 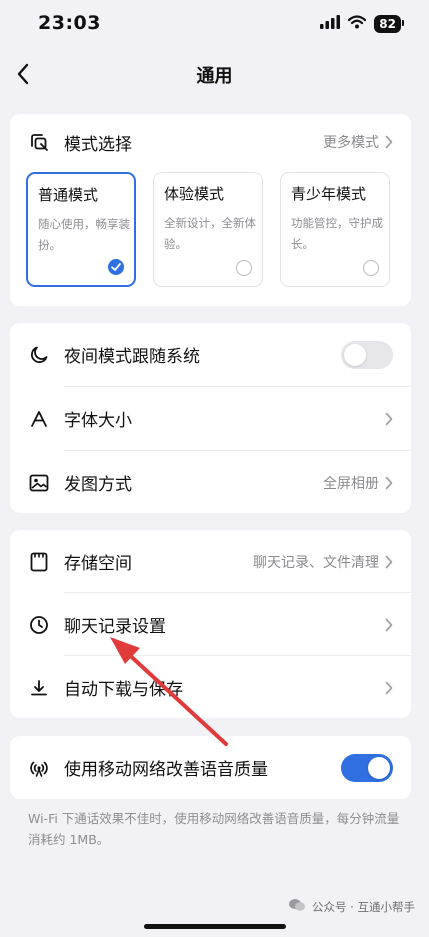 I want to click on mode-card-normal: 普通模式 随心使用，畅享装扮。, so click(x=81, y=229).